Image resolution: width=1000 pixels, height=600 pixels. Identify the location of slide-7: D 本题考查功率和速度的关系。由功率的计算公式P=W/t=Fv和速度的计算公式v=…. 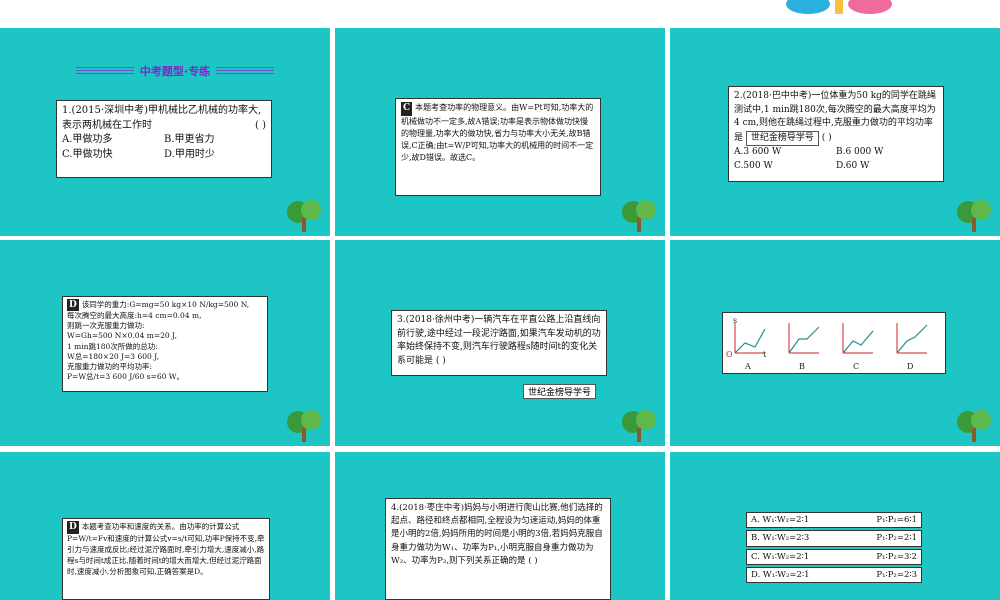
(165, 526).